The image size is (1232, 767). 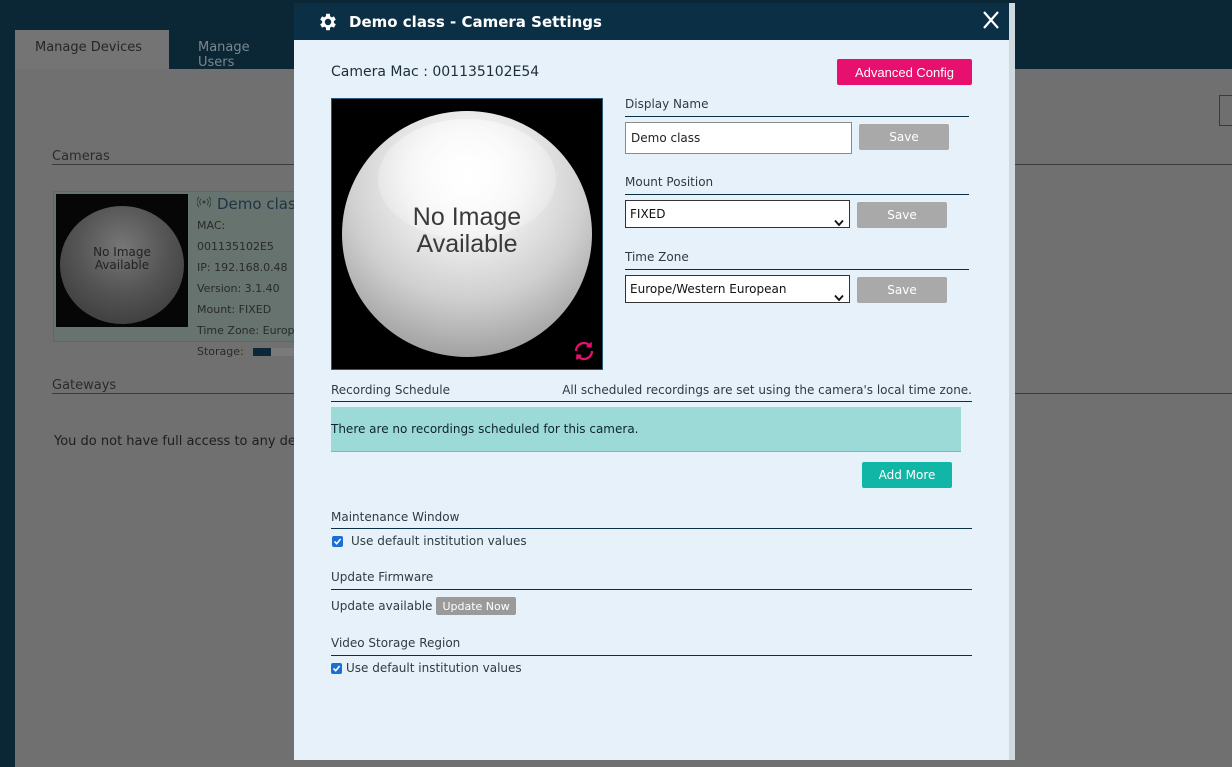 What do you see at coordinates (651, 589) in the screenshot?
I see `firmware-divider` at bounding box center [651, 589].